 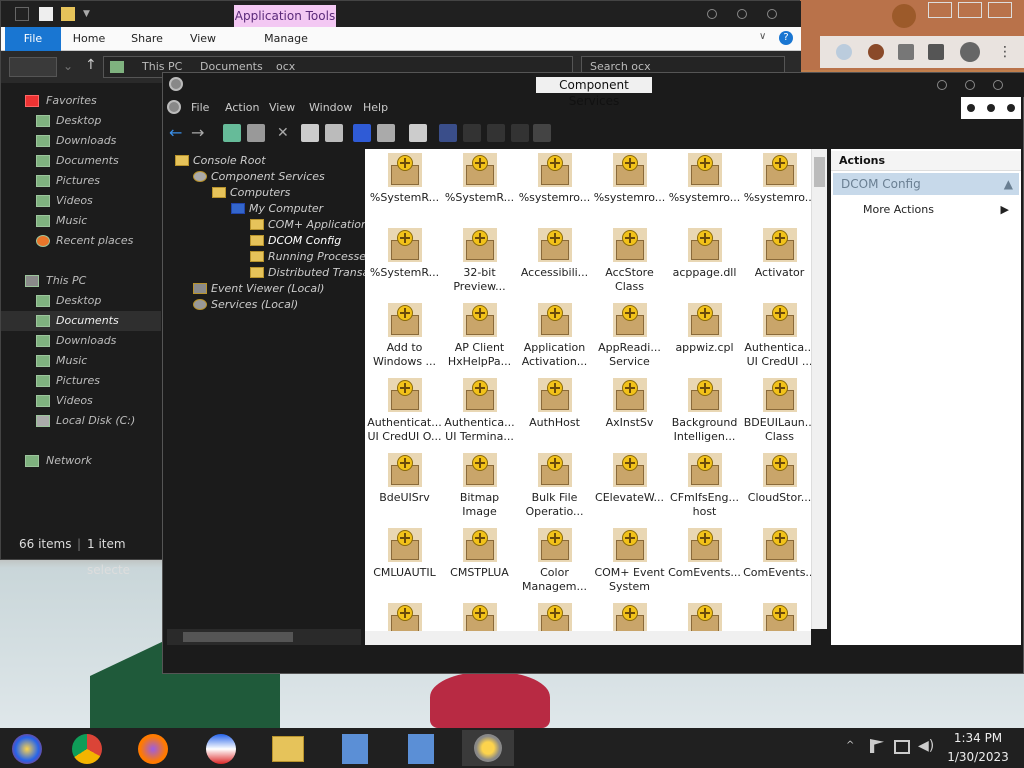 I want to click on menu-help: Help, so click(x=375, y=107).